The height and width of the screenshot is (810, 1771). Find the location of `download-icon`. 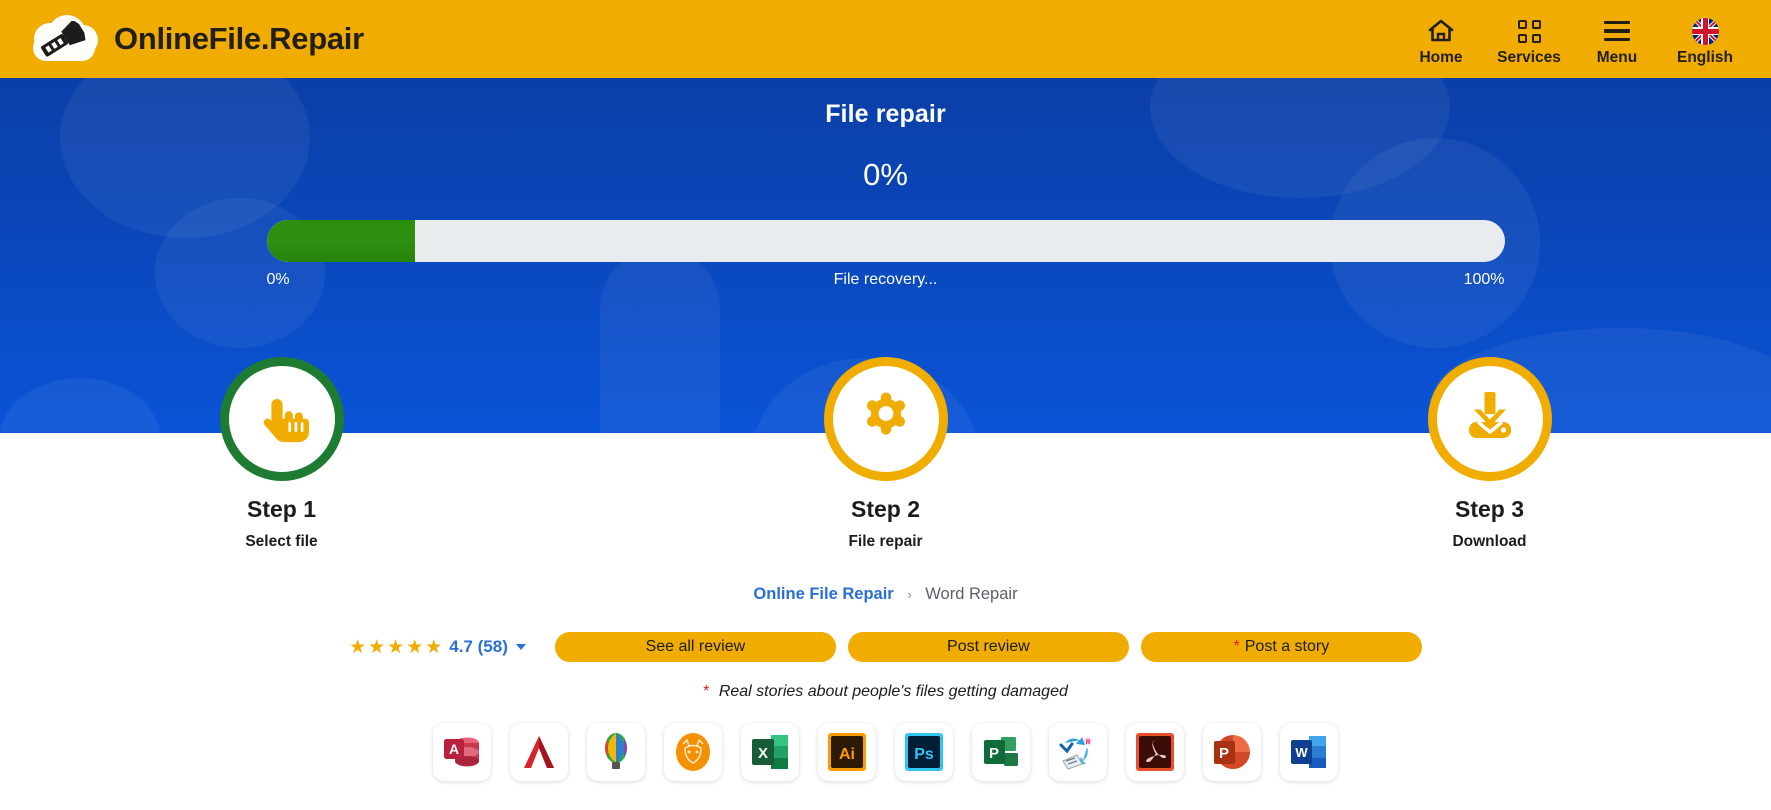

download-icon is located at coordinates (1490, 419).